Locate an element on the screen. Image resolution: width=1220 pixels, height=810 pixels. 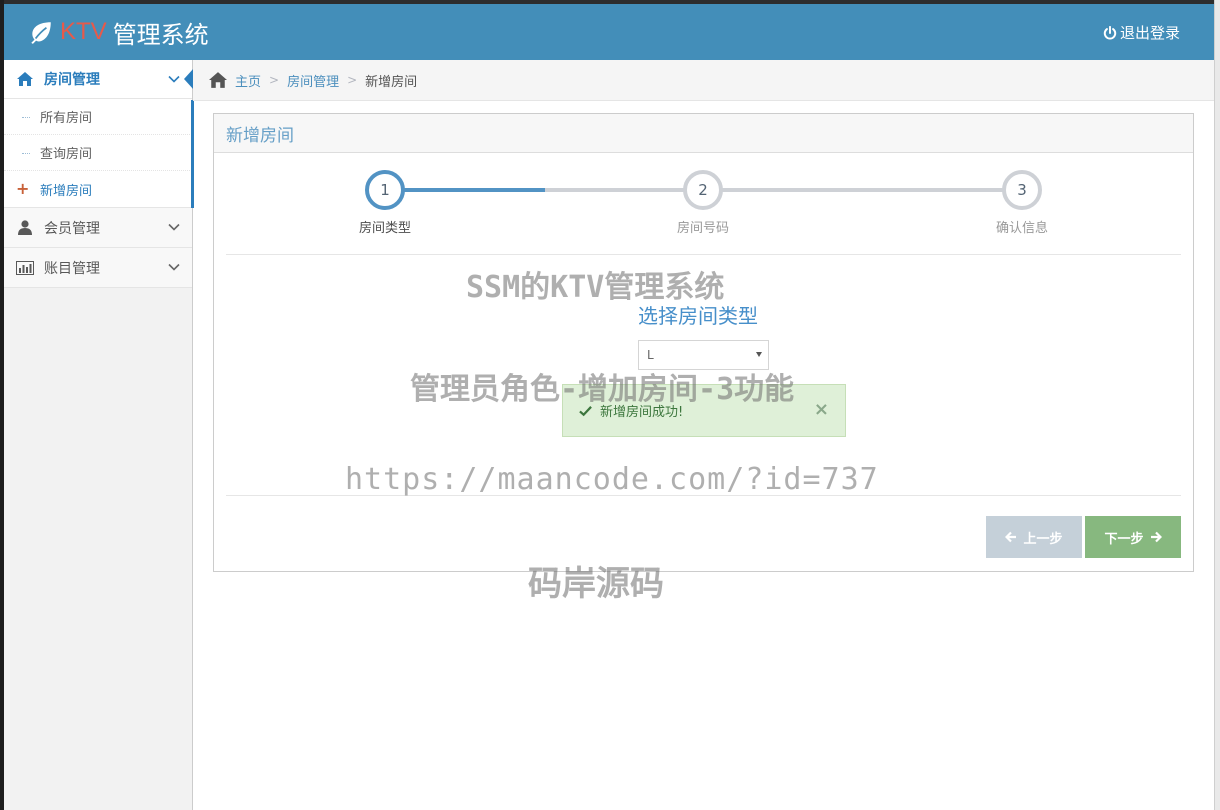
step-2-label: 房间号码 is located at coordinates (702, 228).